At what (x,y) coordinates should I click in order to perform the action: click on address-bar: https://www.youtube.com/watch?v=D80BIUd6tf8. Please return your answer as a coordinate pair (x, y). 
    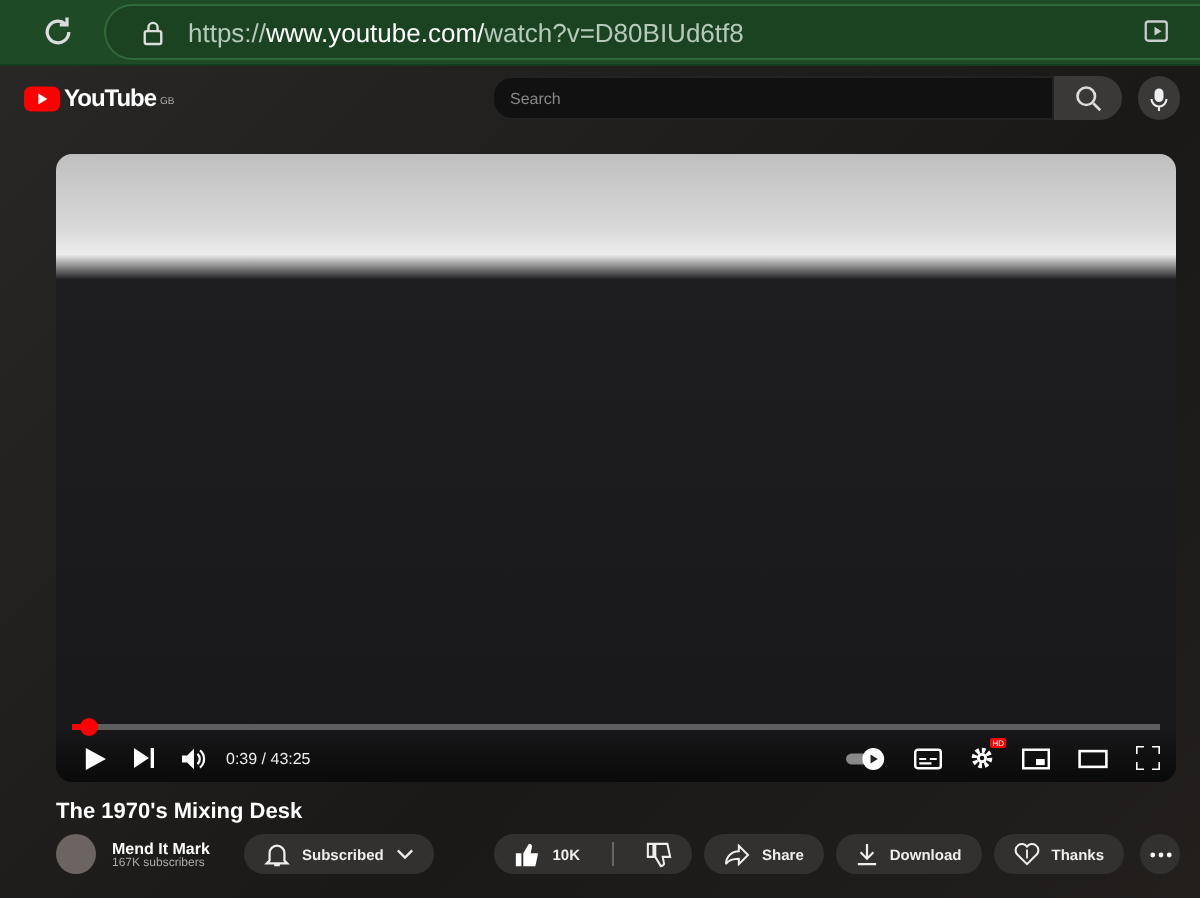
    Looking at the image, I should click on (652, 32).